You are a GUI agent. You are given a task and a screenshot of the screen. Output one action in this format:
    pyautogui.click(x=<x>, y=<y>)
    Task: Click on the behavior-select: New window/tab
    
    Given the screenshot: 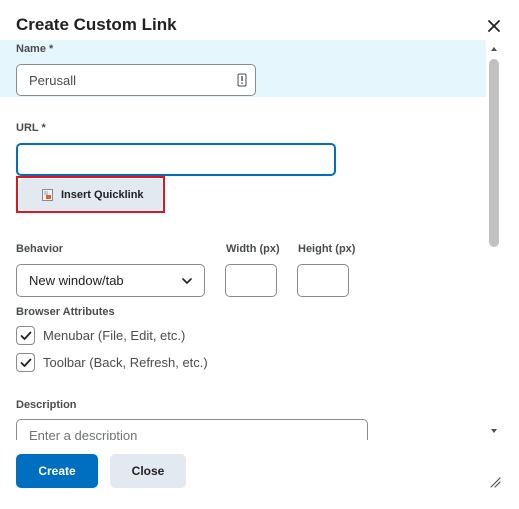 What is the action you would take?
    pyautogui.click(x=110, y=280)
    